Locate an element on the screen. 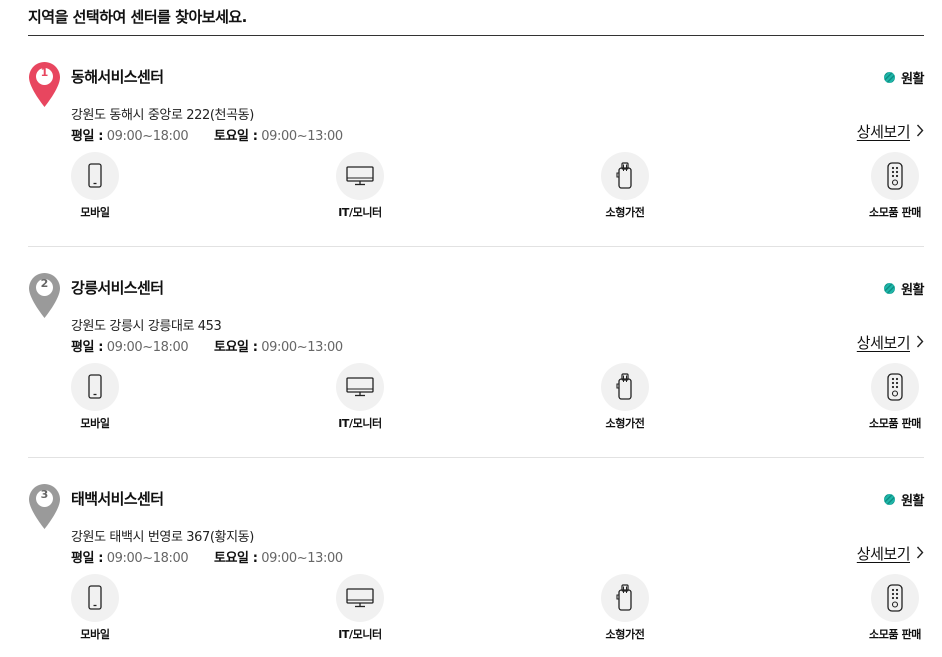 The height and width of the screenshot is (657, 942). page-heading: 지역을 선택하여 센터를 찾아보세요. is located at coordinates (137, 17).